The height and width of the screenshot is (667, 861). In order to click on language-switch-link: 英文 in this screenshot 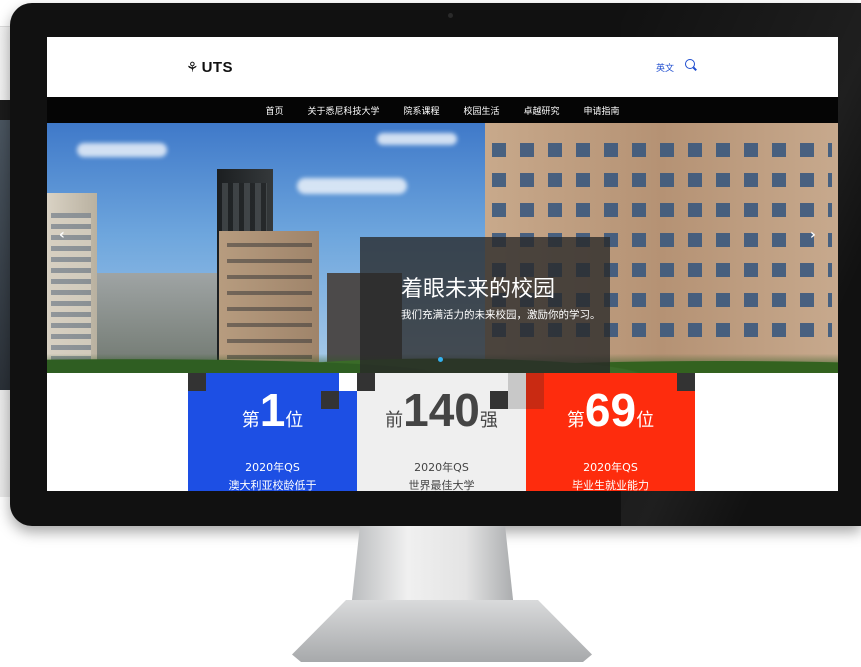, I will do `click(665, 67)`.